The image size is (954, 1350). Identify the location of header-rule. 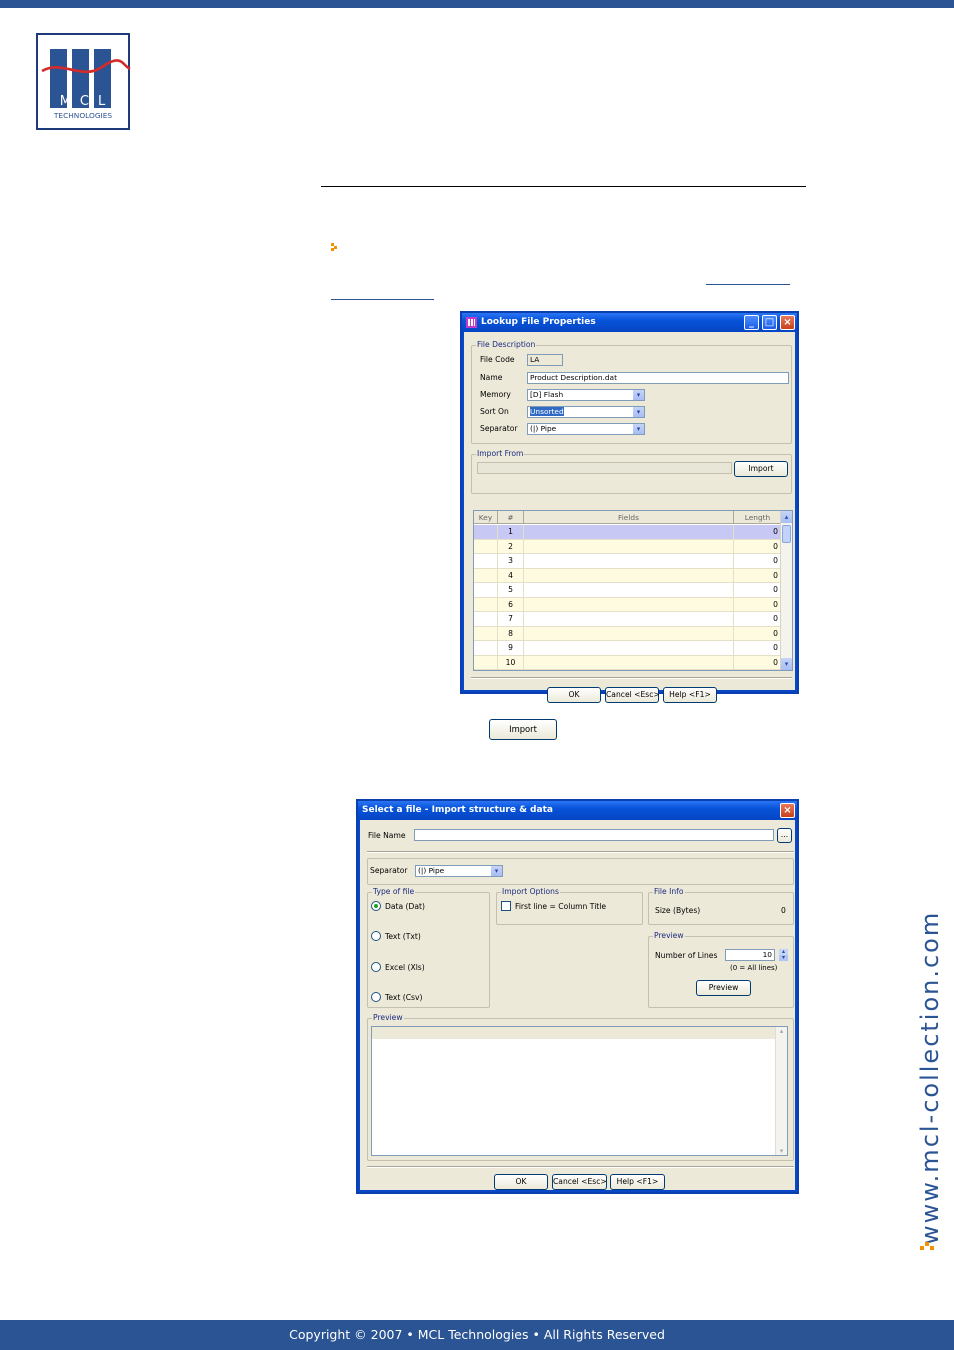
(563, 186).